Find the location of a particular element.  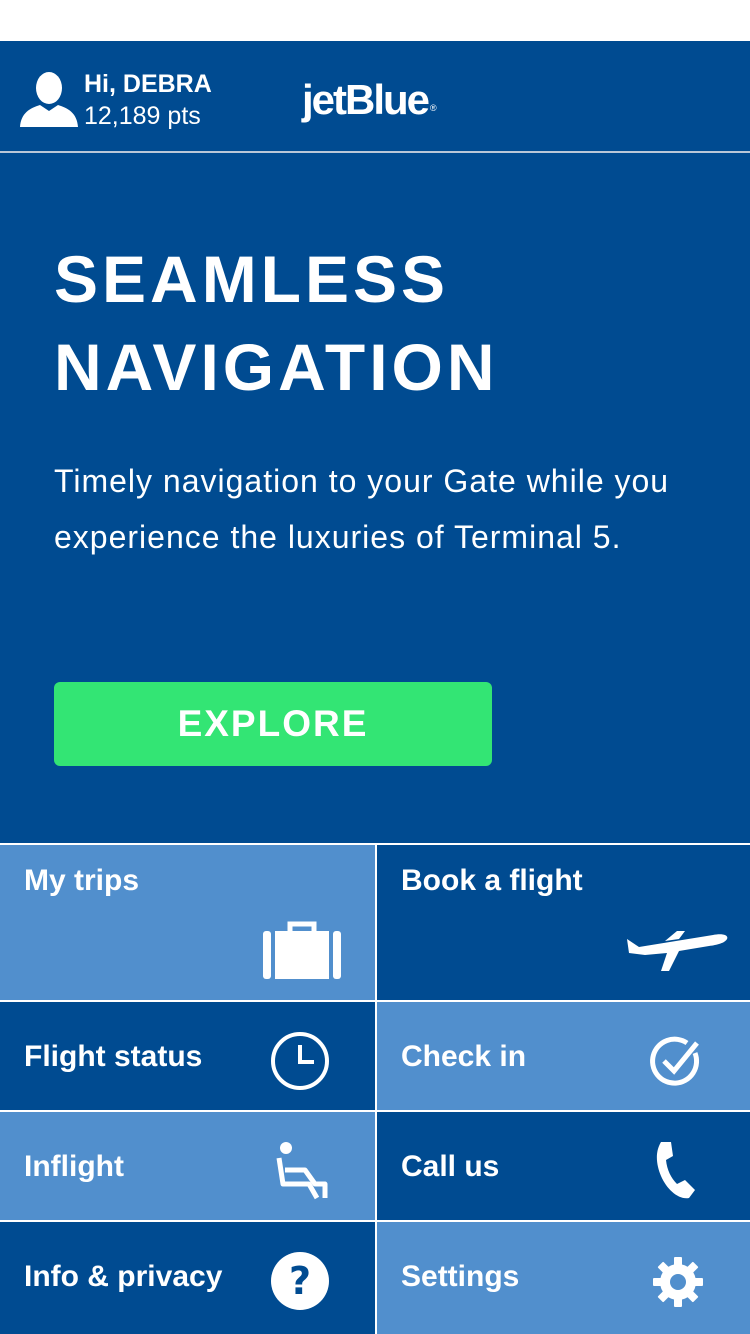

tile-call-us-label: Call us is located at coordinates (450, 1166).